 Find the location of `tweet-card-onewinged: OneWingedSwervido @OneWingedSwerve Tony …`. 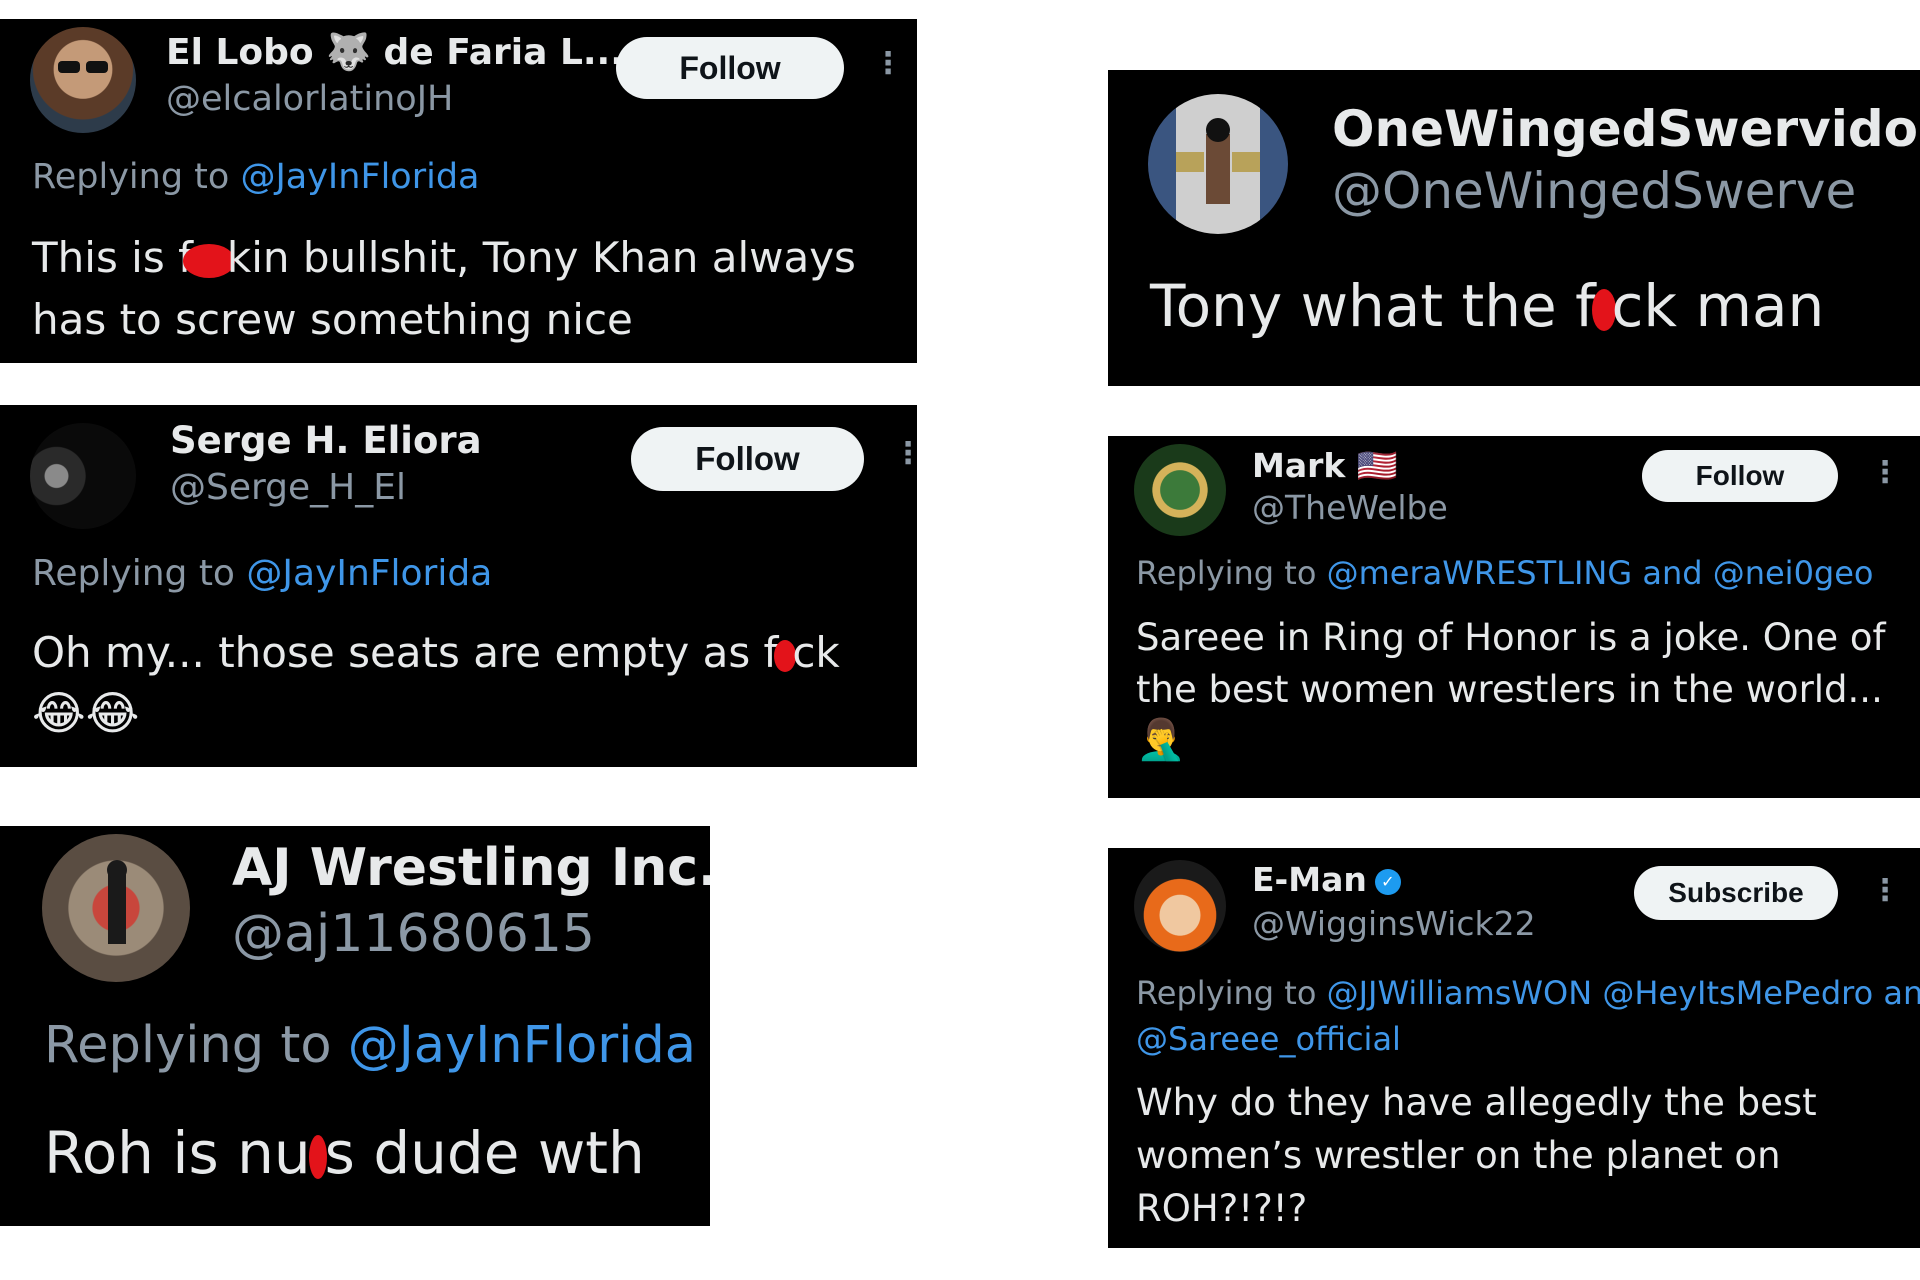

tweet-card-onewinged: OneWingedSwervido @OneWingedSwerve Tony … is located at coordinates (1514, 228).